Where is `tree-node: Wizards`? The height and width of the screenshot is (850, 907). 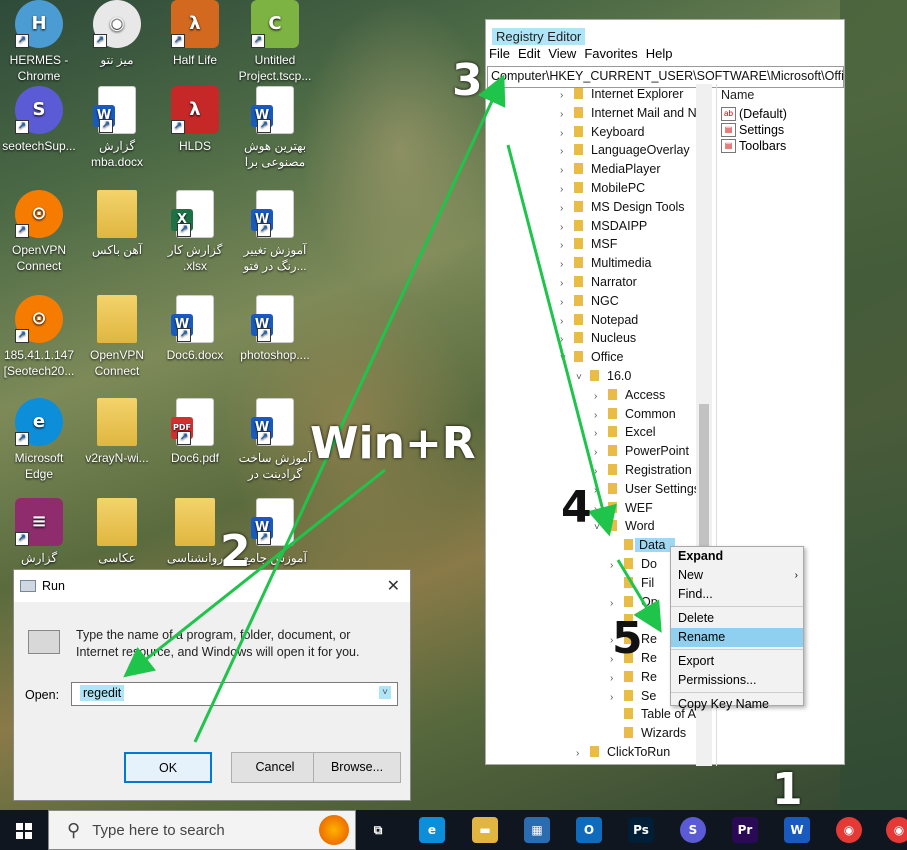 tree-node: Wizards is located at coordinates (648, 733).